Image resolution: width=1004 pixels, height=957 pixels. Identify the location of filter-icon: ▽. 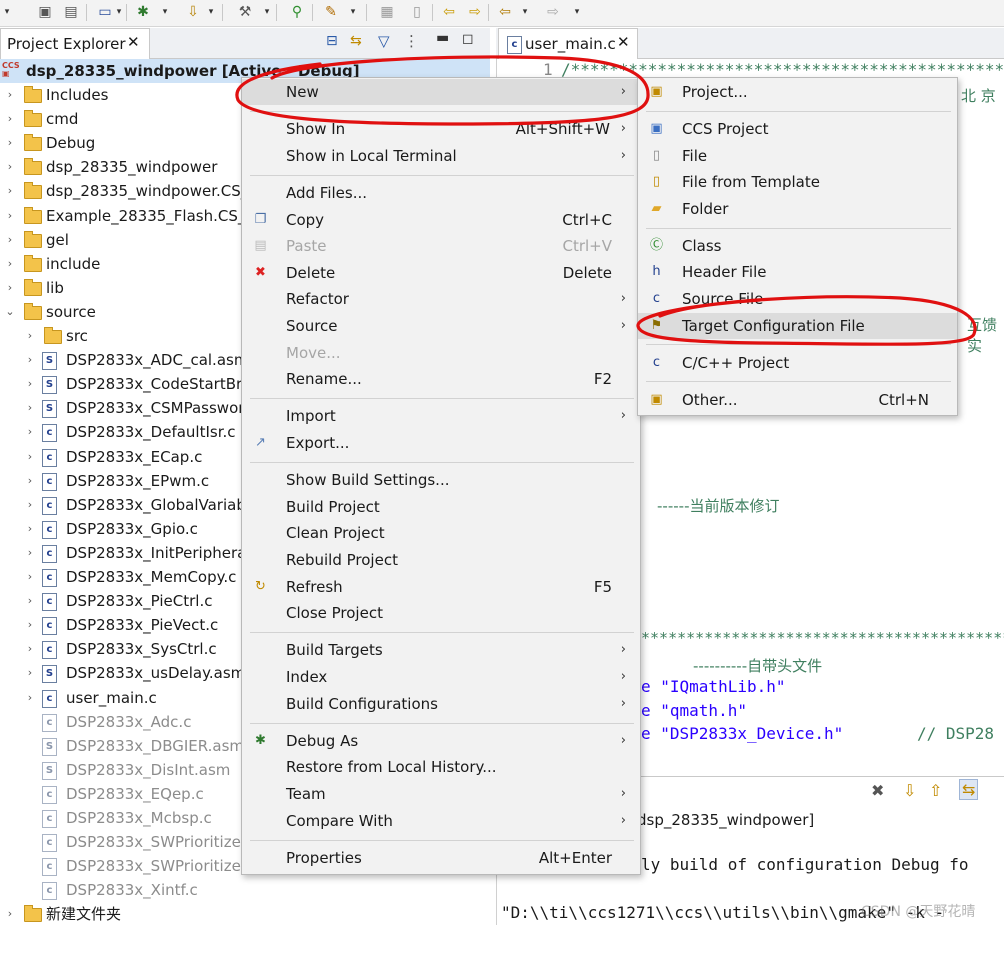
(384, 41).